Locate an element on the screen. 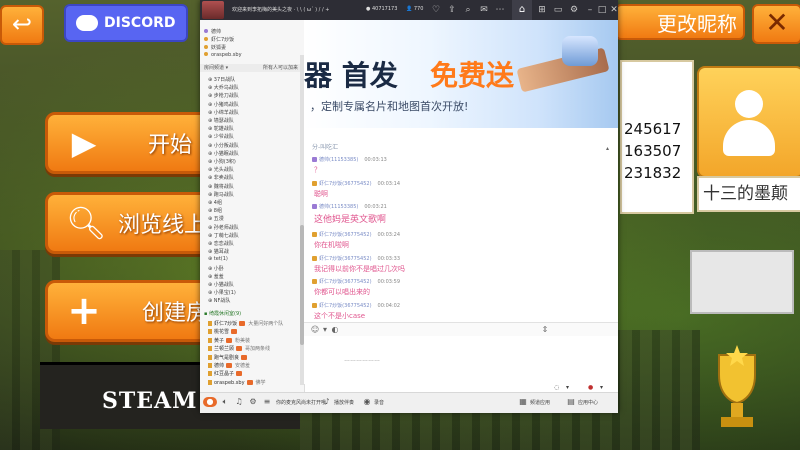 The image size is (800, 450). sidebar-channel-item: ⊕ 光头战队 is located at coordinates (221, 169).